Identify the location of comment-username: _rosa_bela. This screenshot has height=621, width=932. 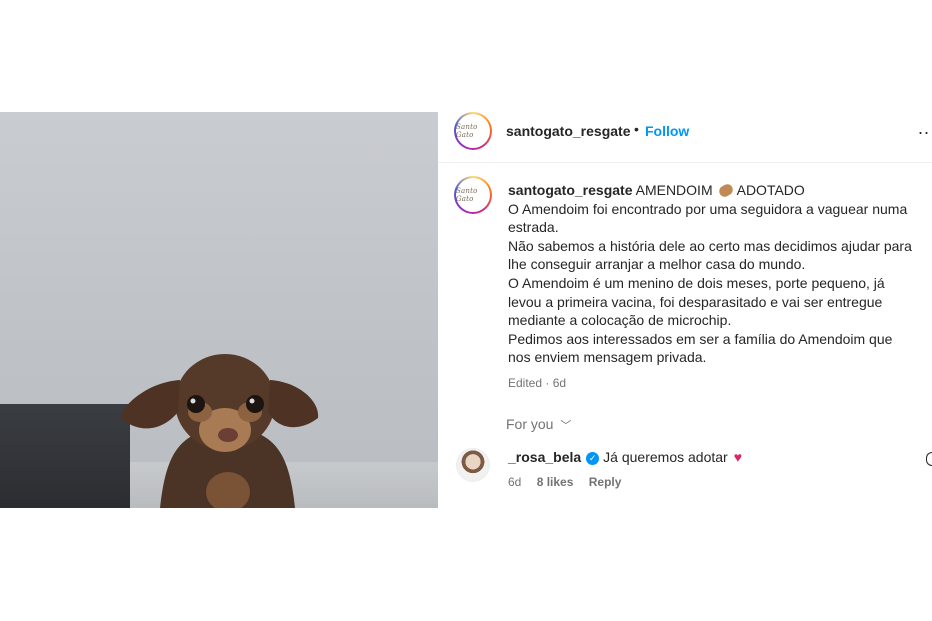
(544, 457).